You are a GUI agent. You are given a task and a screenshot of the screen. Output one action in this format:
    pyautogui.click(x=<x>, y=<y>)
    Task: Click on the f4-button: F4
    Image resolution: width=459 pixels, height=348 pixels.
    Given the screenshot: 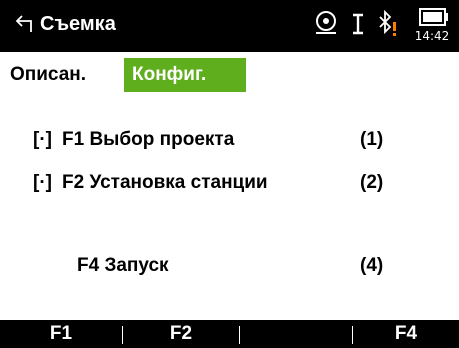 What is the action you would take?
    pyautogui.click(x=406, y=334)
    